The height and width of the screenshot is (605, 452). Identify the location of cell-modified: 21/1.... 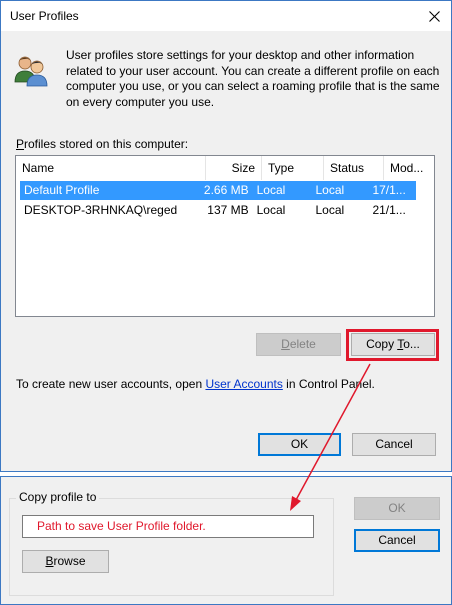
(389, 210).